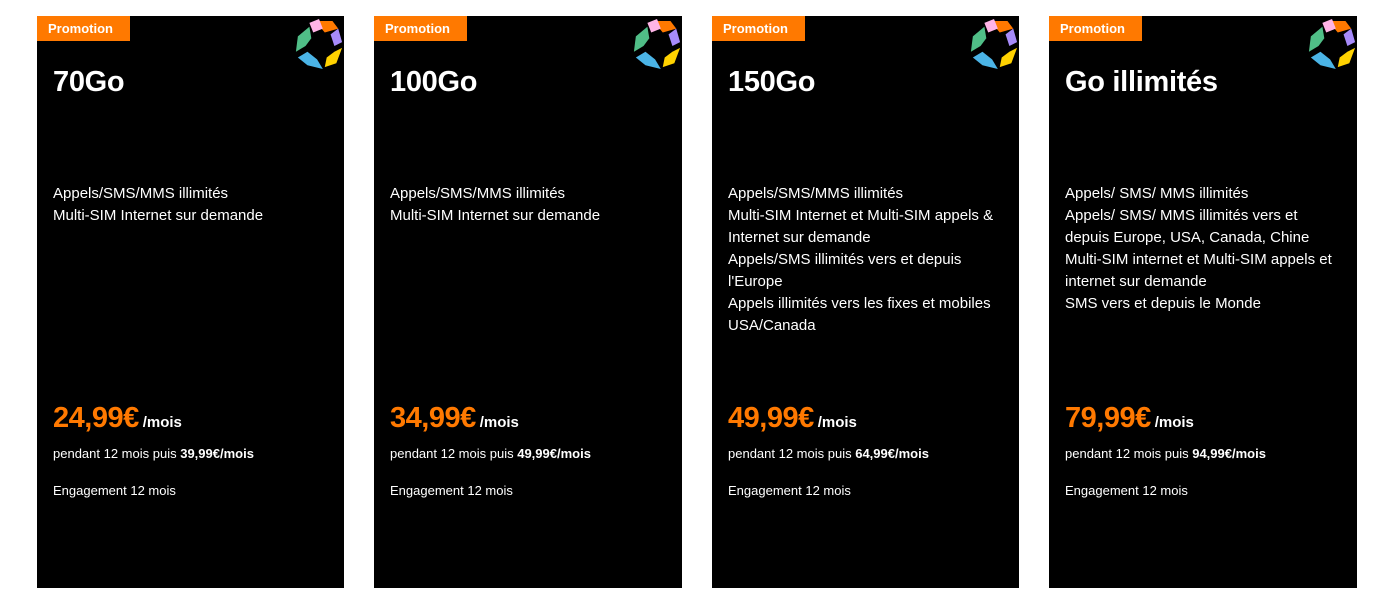 The height and width of the screenshot is (610, 1383). Describe the element at coordinates (434, 82) in the screenshot. I see `offer-title: 100Go` at that location.